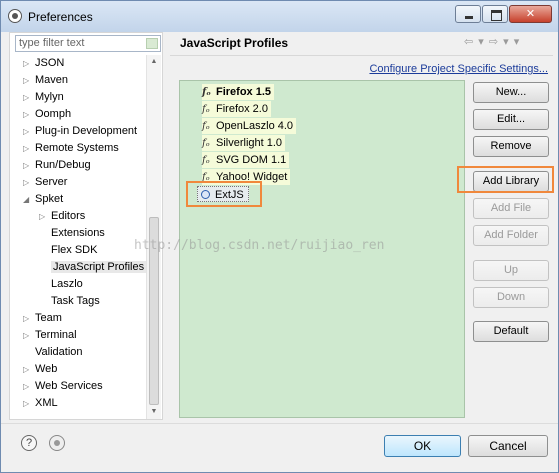 This screenshot has width=559, height=473. Describe the element at coordinates (69, 386) in the screenshot. I see `tree-item-label: Web Services` at that location.